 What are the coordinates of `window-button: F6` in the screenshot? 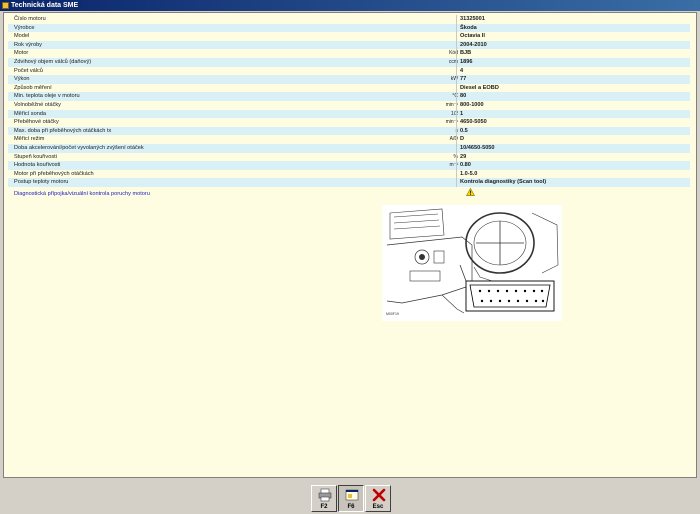 It's located at (351, 498).